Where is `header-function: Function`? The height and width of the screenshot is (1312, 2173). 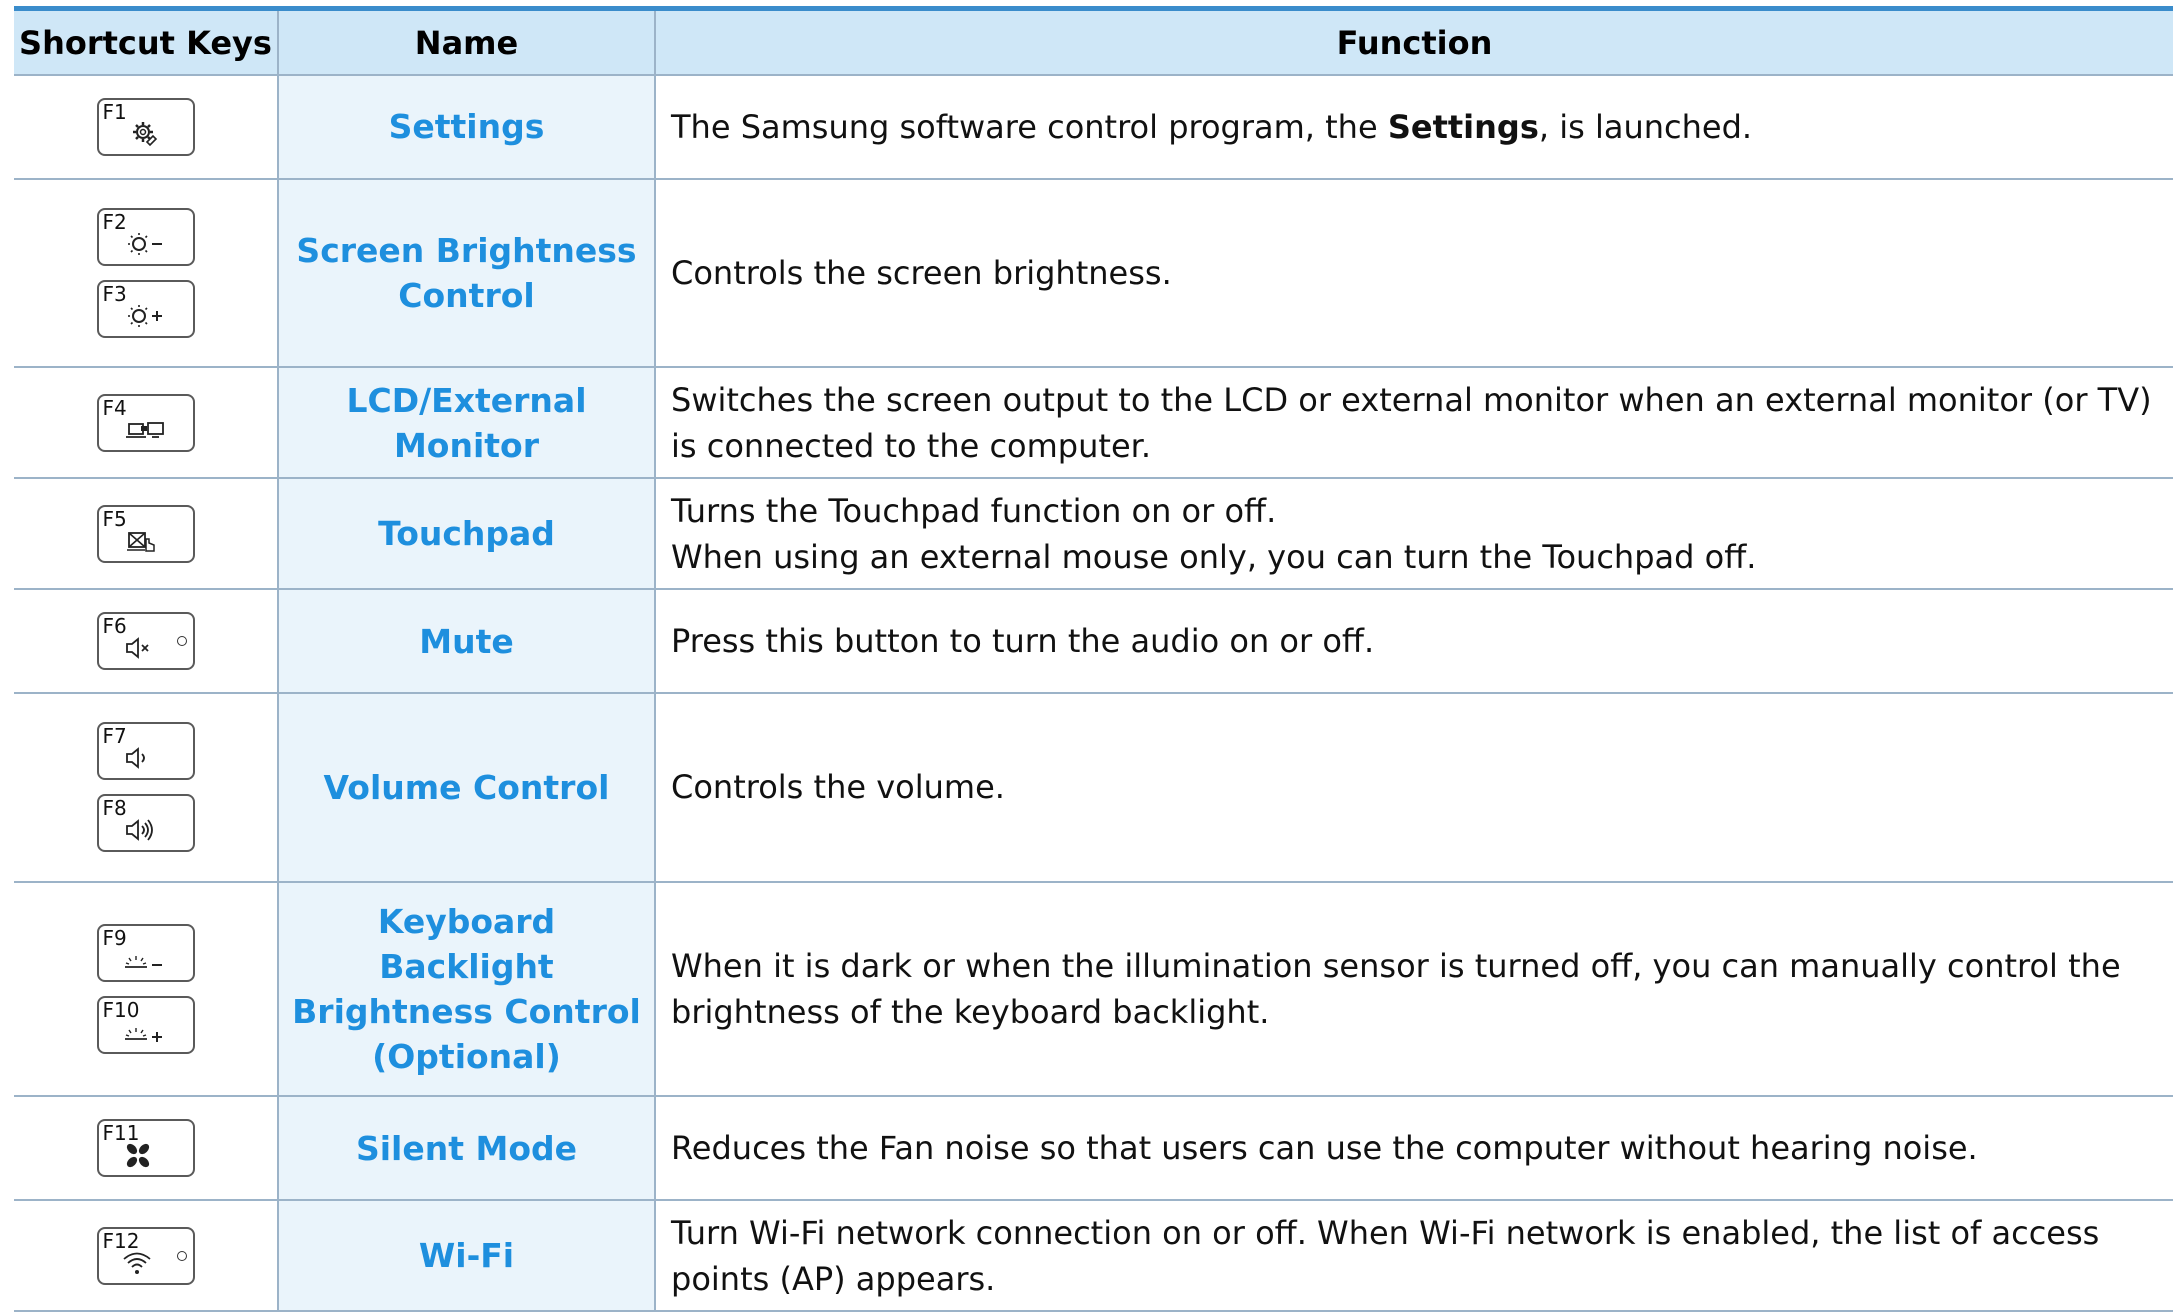 header-function: Function is located at coordinates (1414, 41).